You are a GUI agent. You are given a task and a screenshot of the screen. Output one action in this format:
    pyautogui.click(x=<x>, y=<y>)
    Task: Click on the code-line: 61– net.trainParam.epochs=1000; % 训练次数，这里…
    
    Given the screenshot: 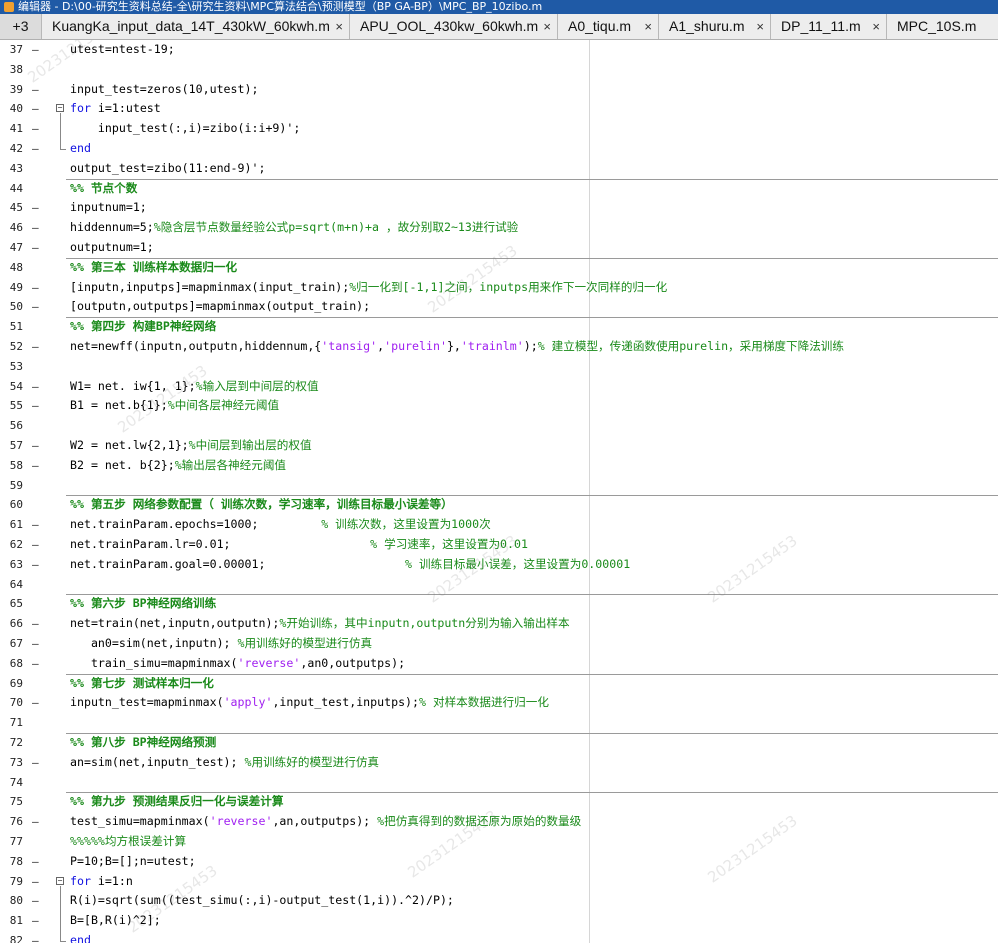 What is the action you would take?
    pyautogui.click(x=499, y=525)
    